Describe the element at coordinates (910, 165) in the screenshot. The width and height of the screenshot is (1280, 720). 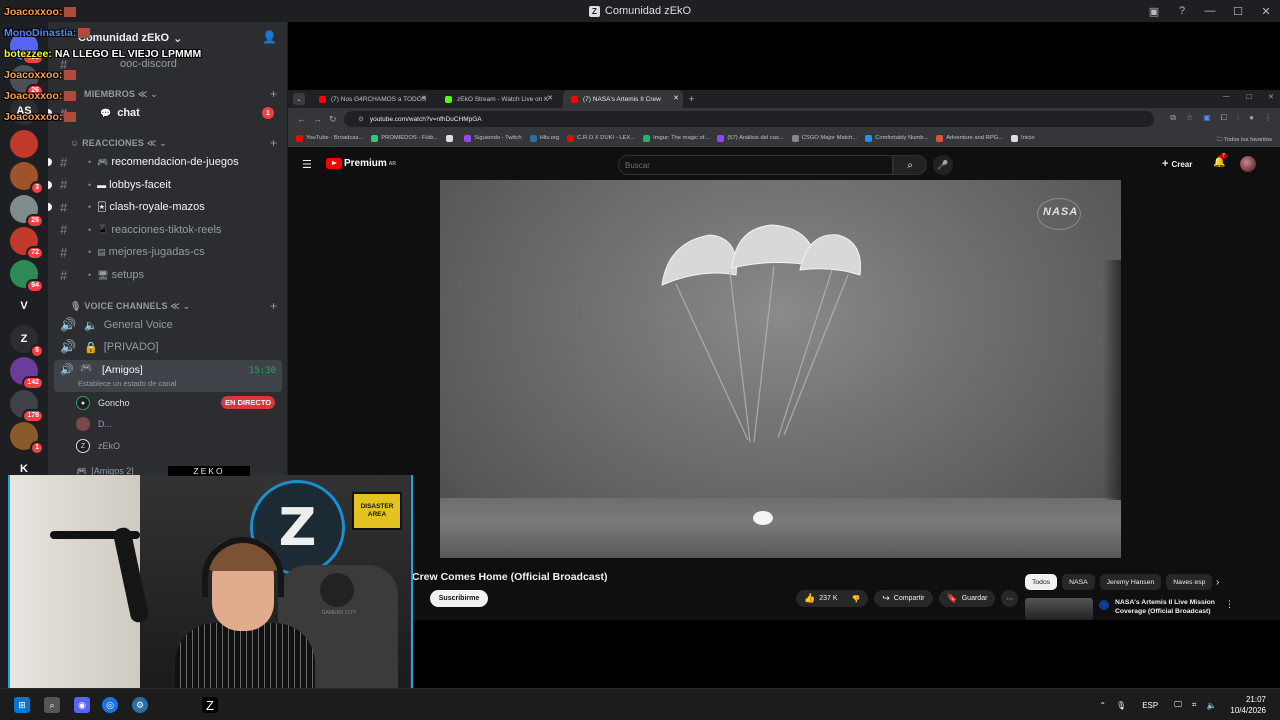
I see `search-button: ⌕` at that location.